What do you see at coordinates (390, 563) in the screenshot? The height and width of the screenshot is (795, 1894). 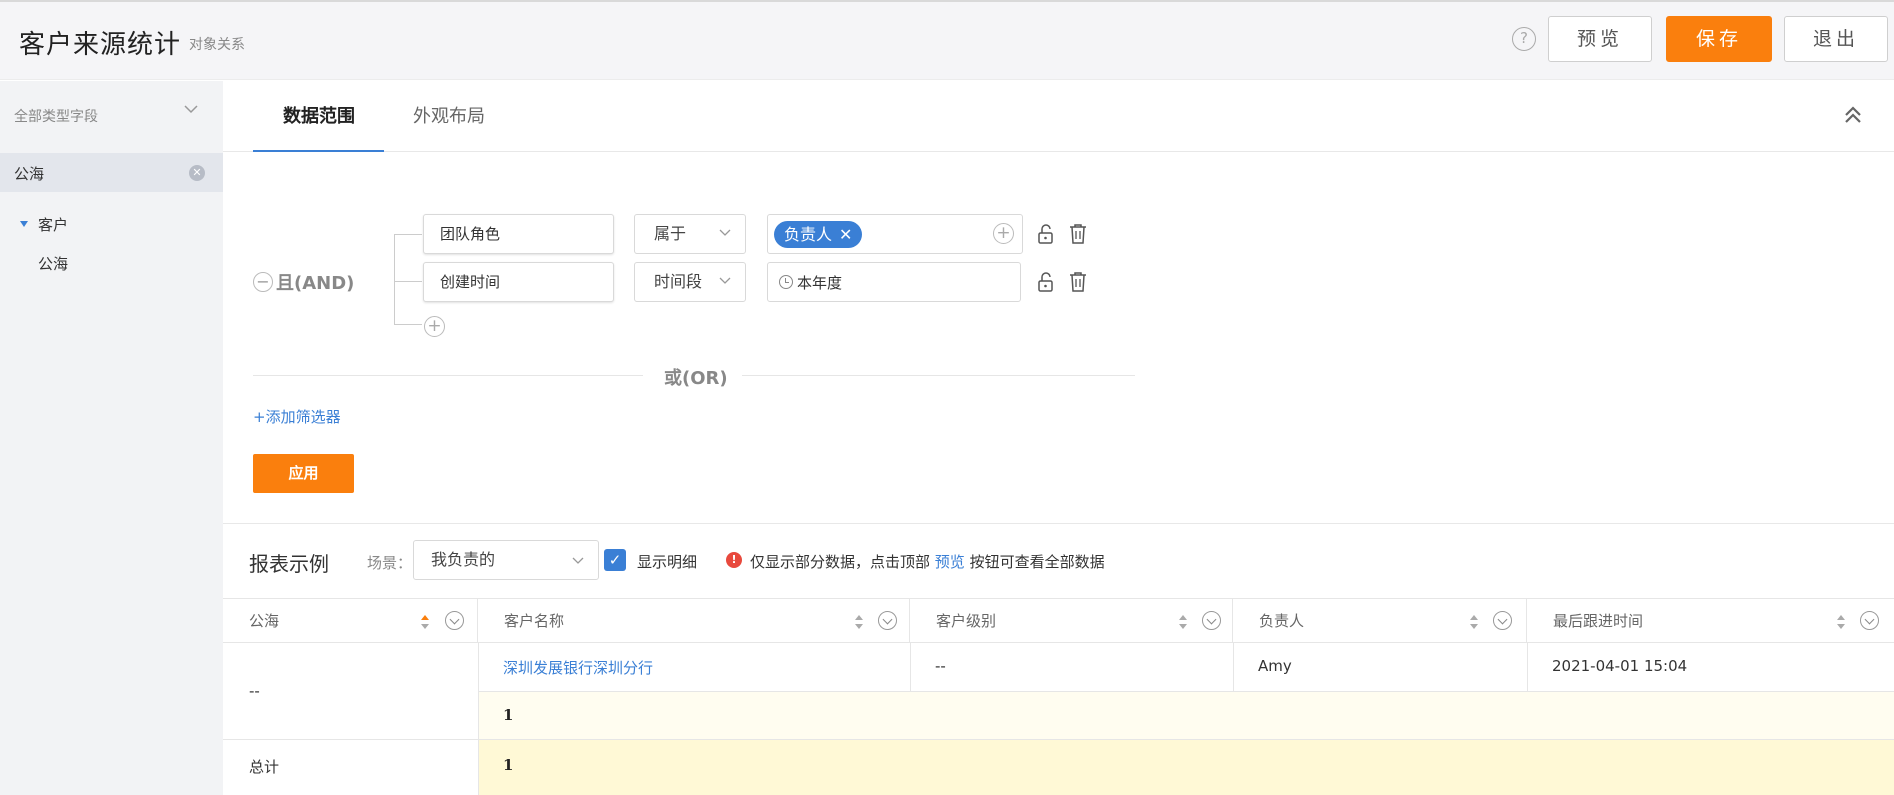 I see `scene-label: 场景：` at bounding box center [390, 563].